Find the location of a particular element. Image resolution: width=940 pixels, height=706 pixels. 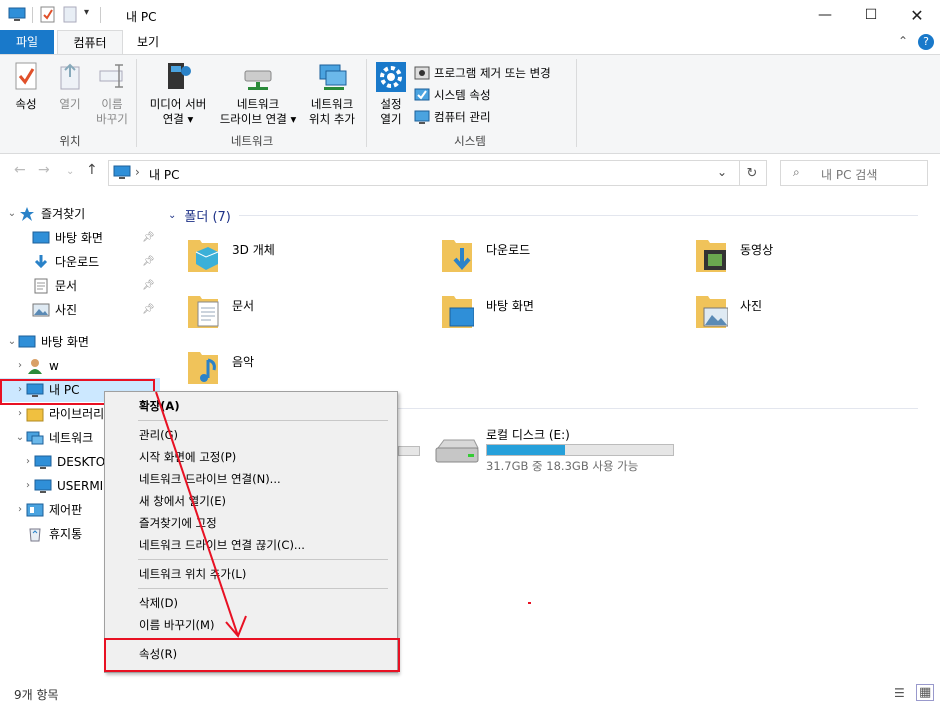

folder-documents: 문서 is located at coordinates (296, 314).